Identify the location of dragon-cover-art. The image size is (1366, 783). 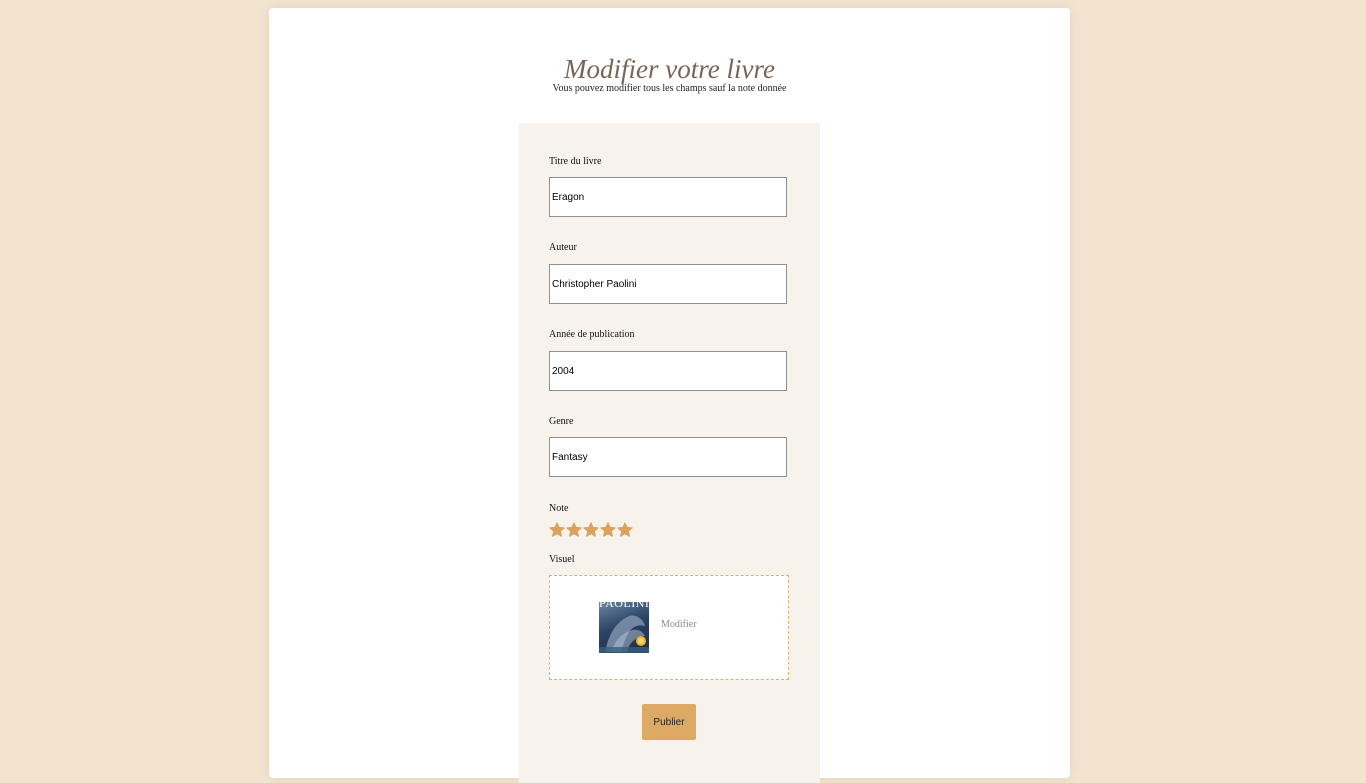
(624, 634).